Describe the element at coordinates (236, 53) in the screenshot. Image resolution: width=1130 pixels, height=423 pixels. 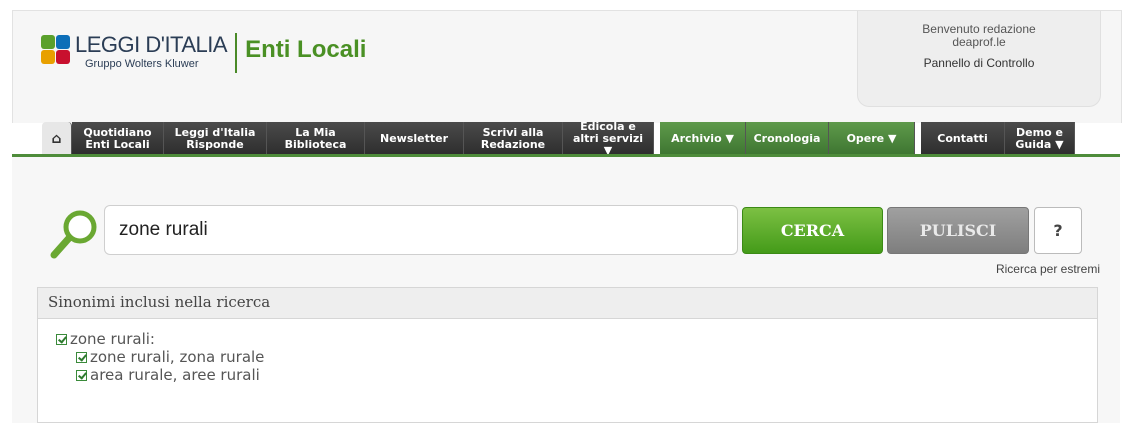
I see `logo-divider` at that location.